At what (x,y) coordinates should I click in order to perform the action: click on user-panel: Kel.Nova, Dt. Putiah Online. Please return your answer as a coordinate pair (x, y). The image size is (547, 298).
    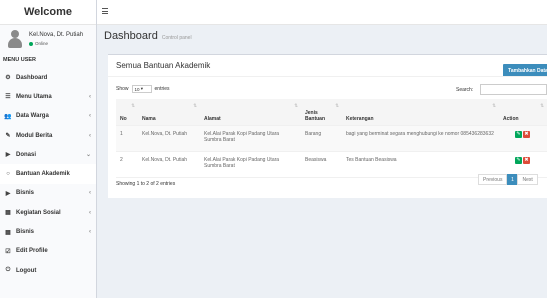
    Looking at the image, I should click on (48, 38).